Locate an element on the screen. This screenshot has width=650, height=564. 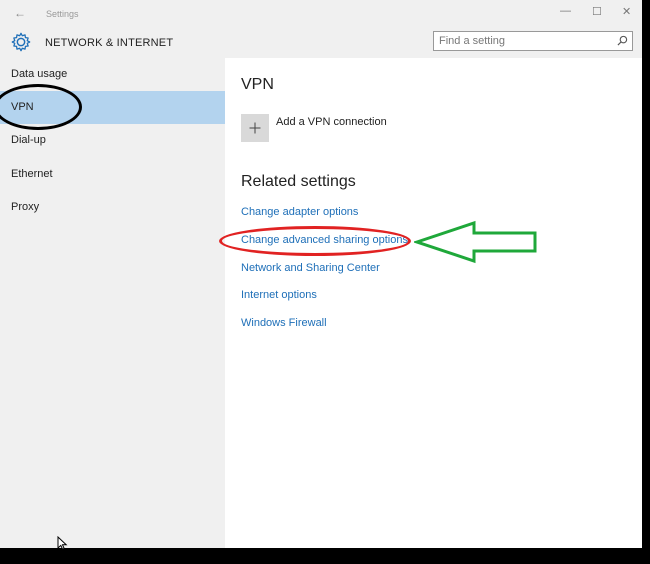
search-box is located at coordinates (533, 41).